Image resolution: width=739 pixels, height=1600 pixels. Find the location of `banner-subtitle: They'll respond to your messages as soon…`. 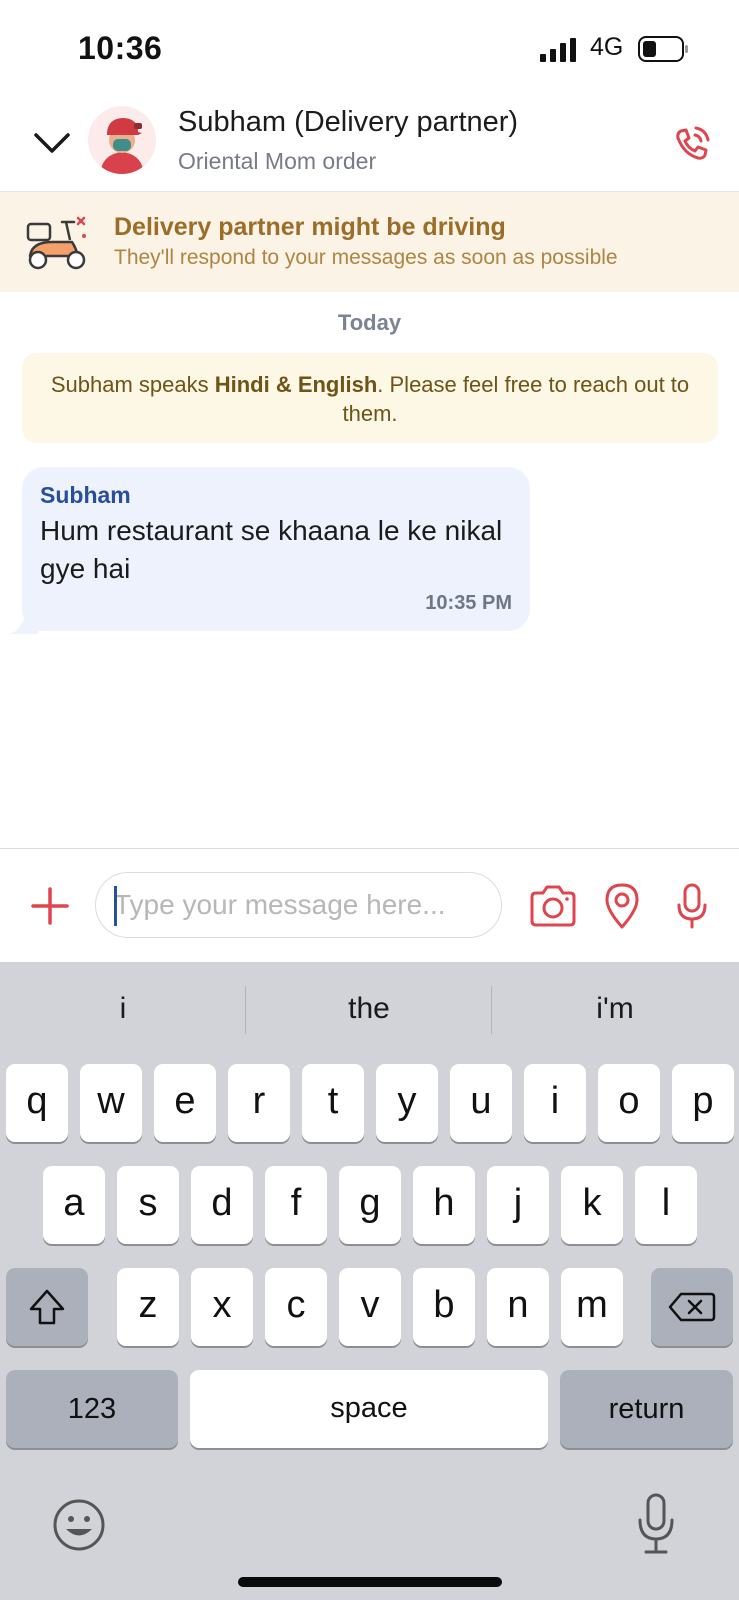

banner-subtitle: They'll respond to your messages as soon… is located at coordinates (366, 257).